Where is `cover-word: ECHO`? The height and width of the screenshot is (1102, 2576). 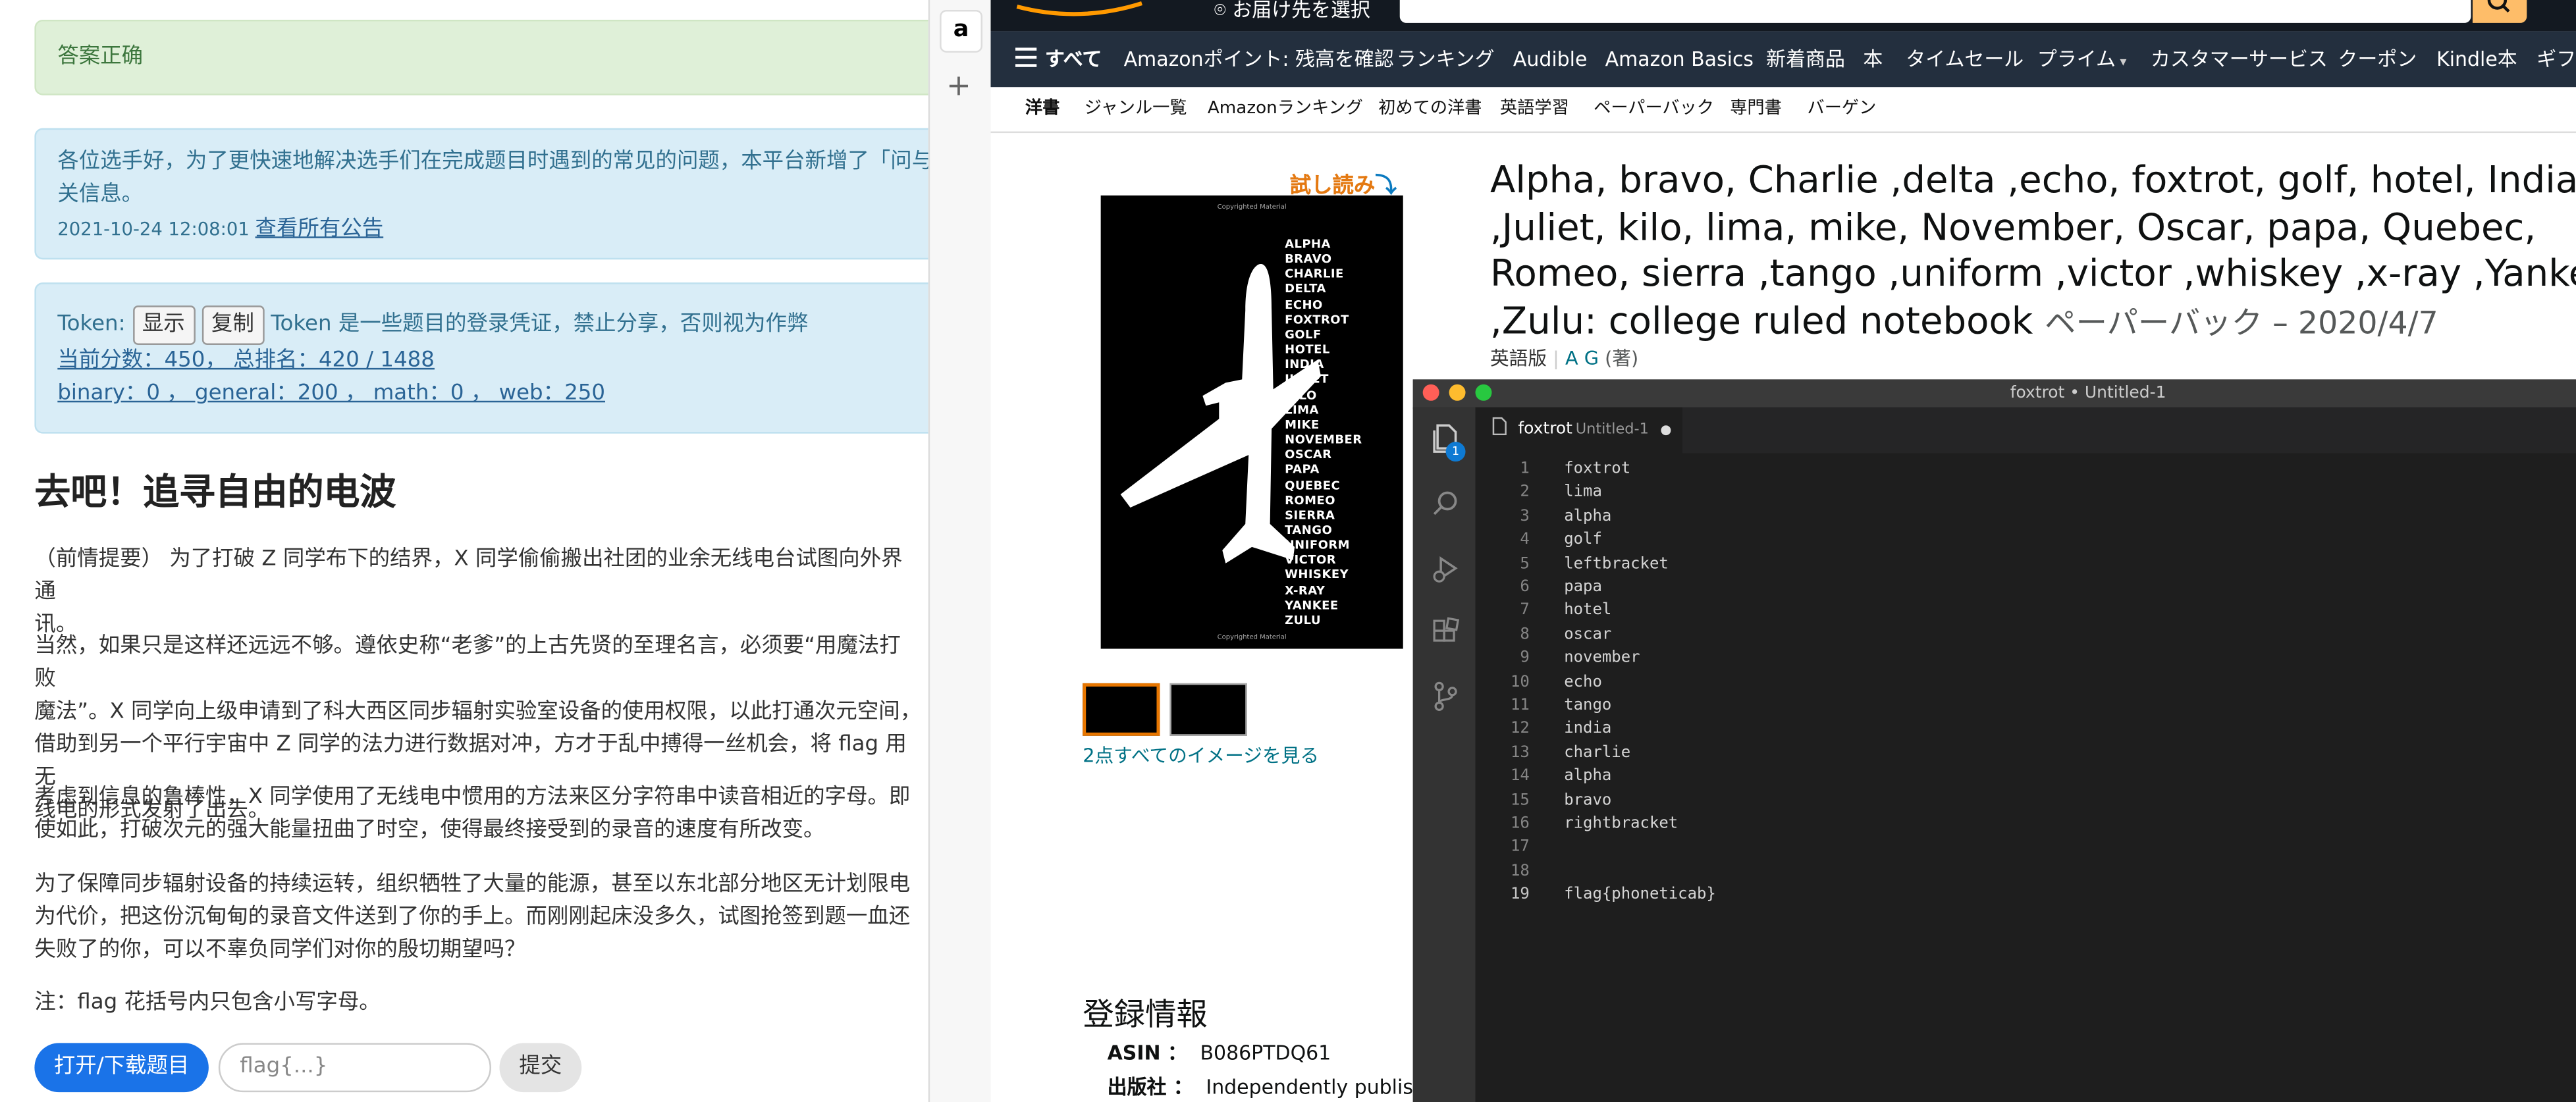 cover-word: ECHO is located at coordinates (1304, 304).